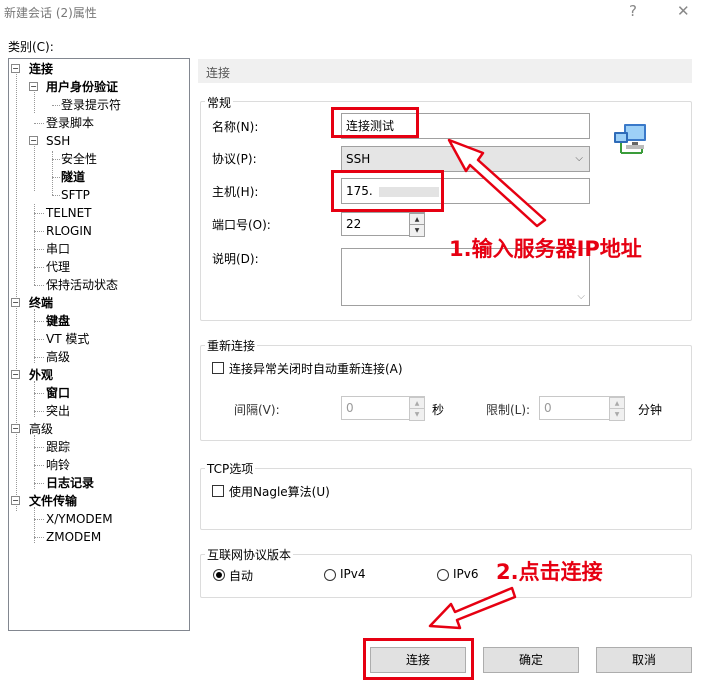 The width and height of the screenshot is (707, 683). What do you see at coordinates (472, 608) in the screenshot?
I see `arrow-to-connect-icon` at bounding box center [472, 608].